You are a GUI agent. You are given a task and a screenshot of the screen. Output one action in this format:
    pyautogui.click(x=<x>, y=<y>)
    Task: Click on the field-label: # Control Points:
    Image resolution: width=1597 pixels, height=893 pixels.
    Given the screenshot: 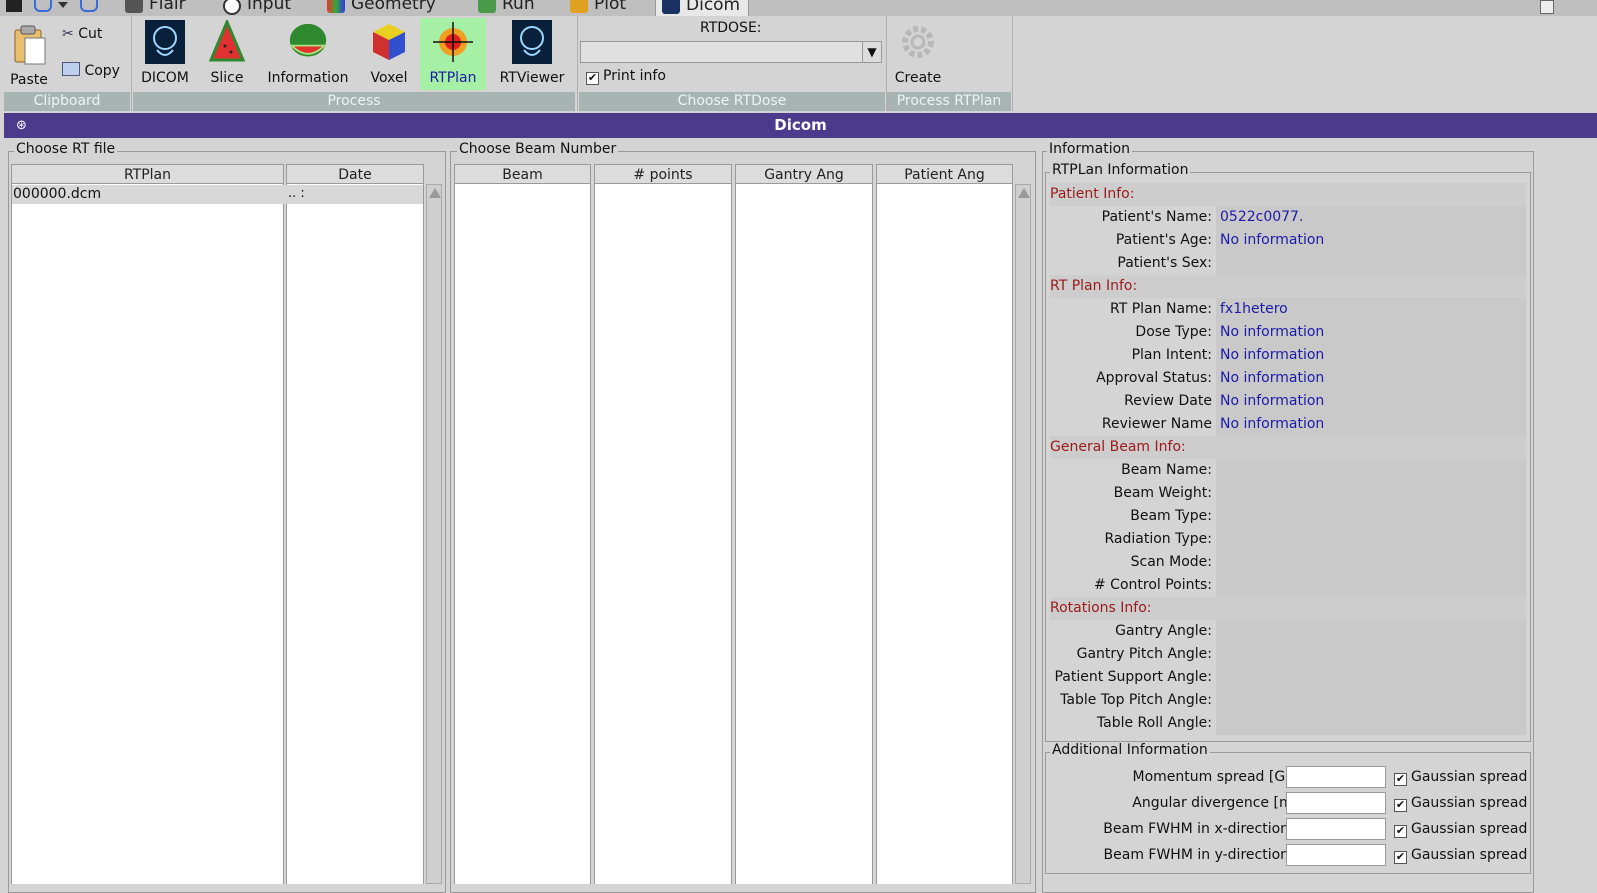 What is the action you would take?
    pyautogui.click(x=1152, y=585)
    